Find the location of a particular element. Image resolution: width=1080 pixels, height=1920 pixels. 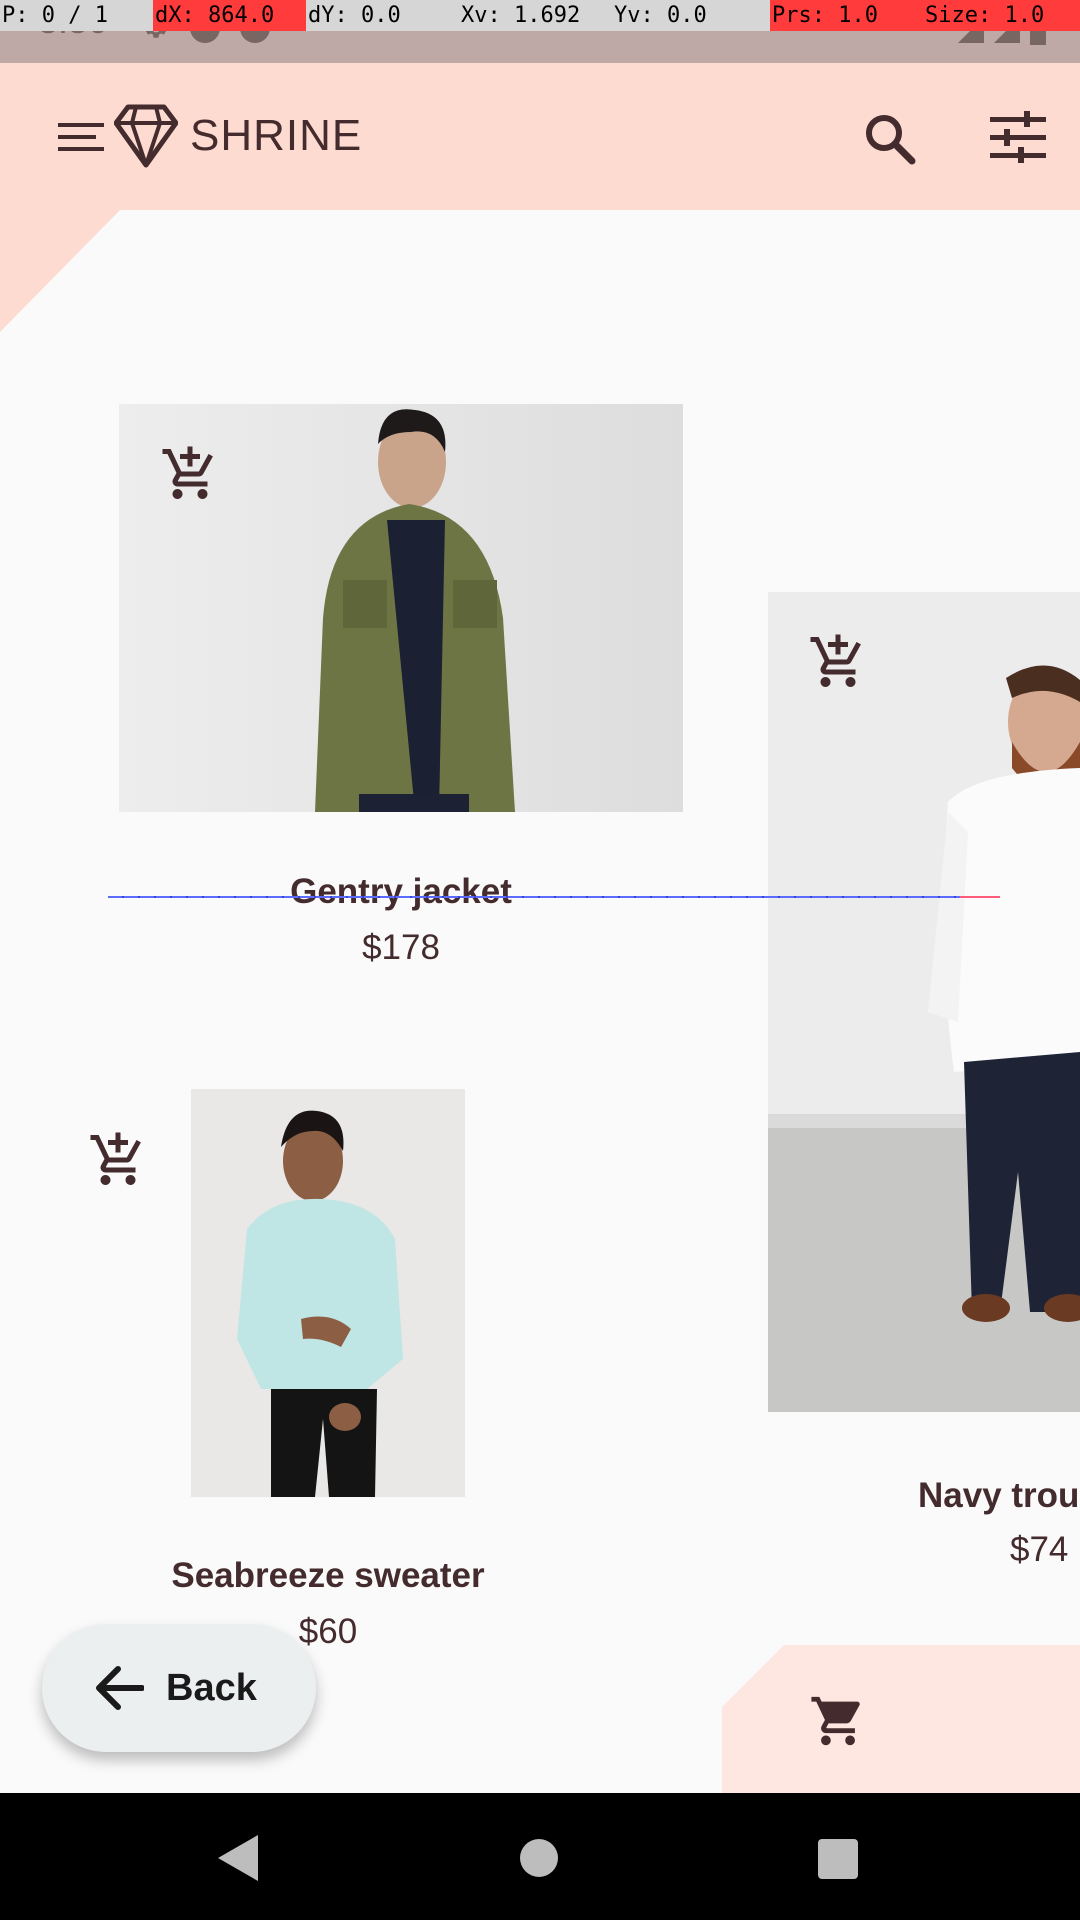

app-bar: SHRINE is located at coordinates (540, 136).